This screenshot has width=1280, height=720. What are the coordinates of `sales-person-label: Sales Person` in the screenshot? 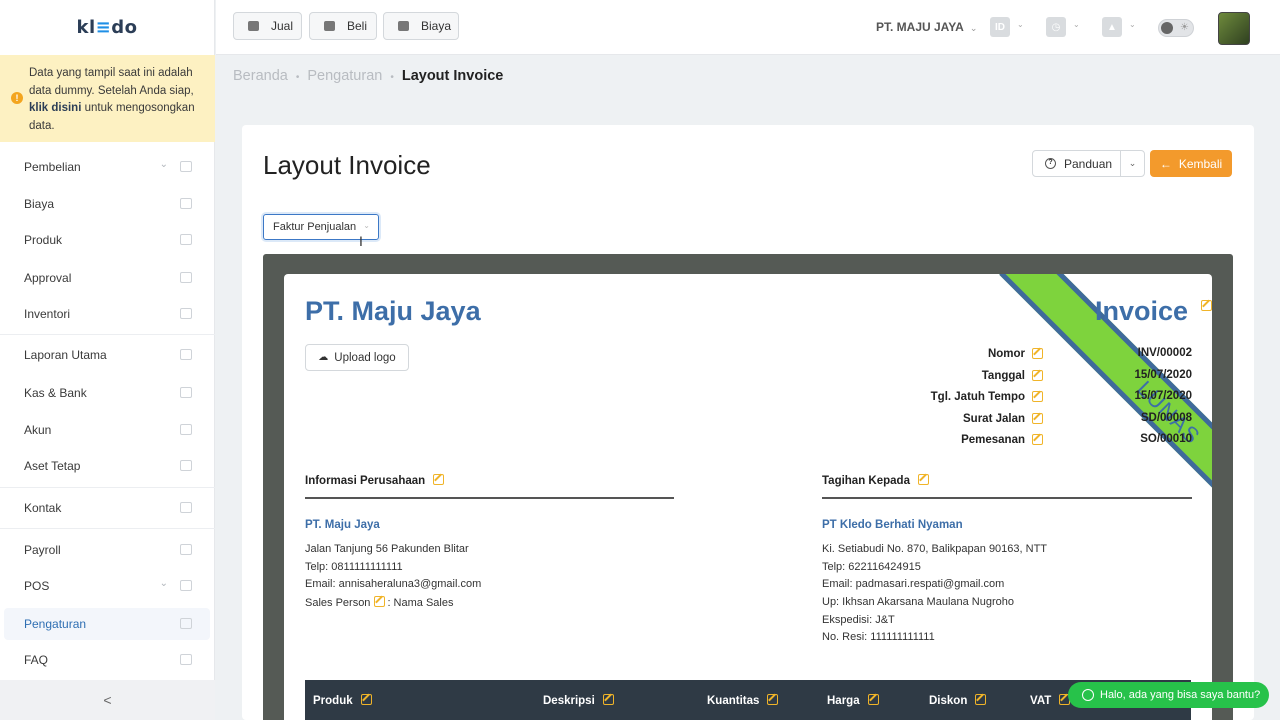 It's located at (338, 603).